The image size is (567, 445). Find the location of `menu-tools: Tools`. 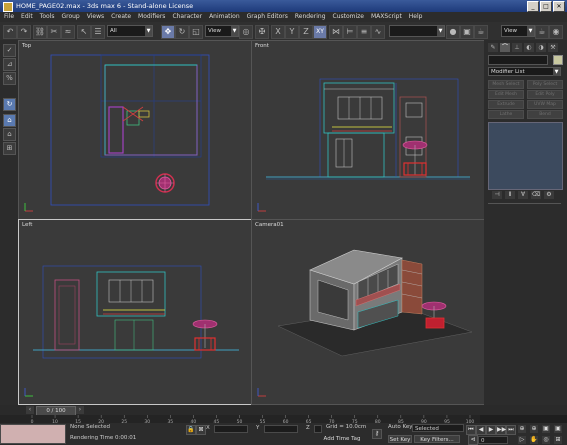

menu-tools: Tools is located at coordinates (47, 17).